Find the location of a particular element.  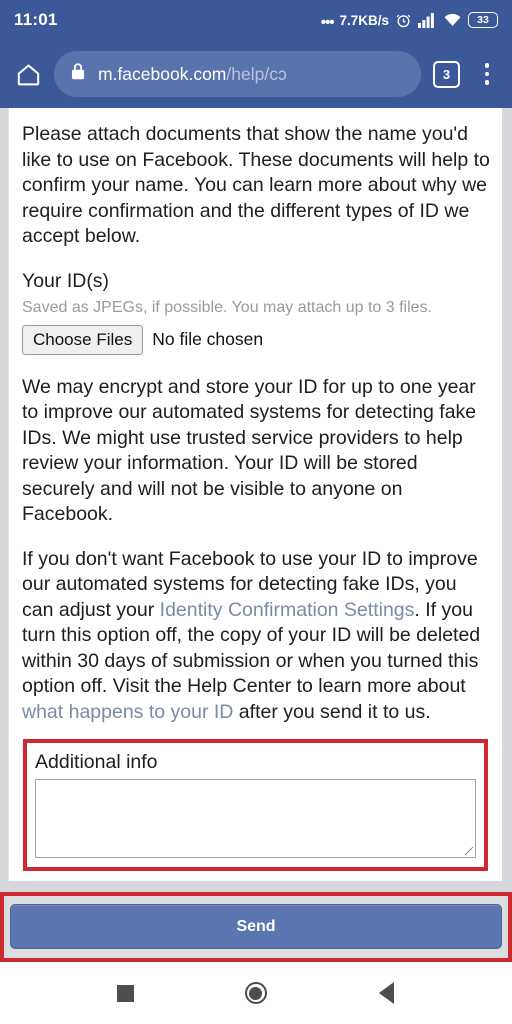

status-bar-clock: 11:01 is located at coordinates (36, 19).